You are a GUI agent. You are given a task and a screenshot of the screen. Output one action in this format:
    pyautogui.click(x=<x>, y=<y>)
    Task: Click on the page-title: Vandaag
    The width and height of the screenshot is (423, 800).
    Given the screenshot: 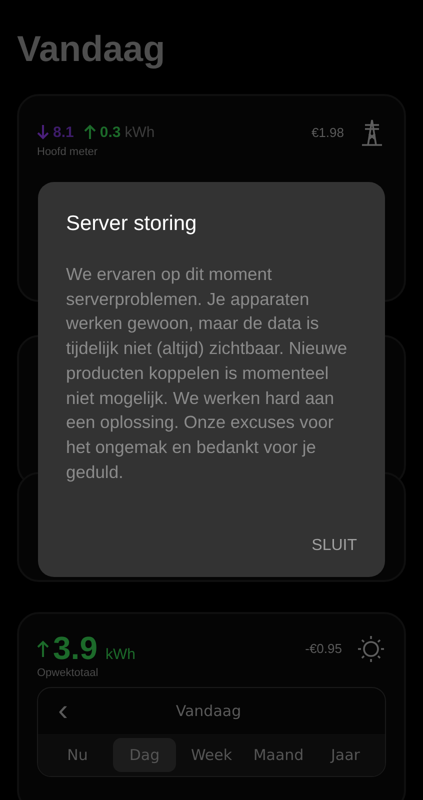 What is the action you would take?
    pyautogui.click(x=91, y=49)
    